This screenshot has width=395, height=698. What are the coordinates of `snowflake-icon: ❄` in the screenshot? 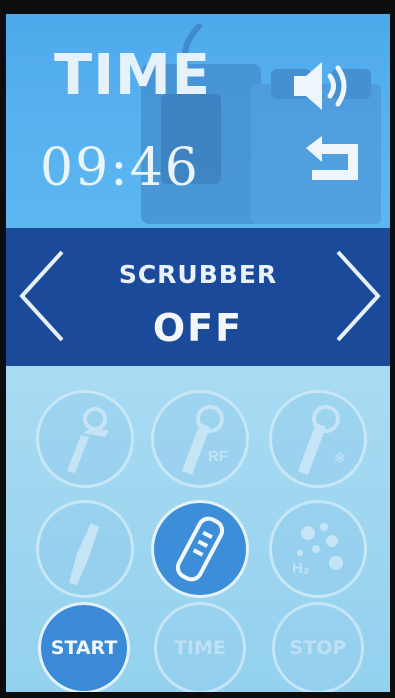 It's located at (339, 458).